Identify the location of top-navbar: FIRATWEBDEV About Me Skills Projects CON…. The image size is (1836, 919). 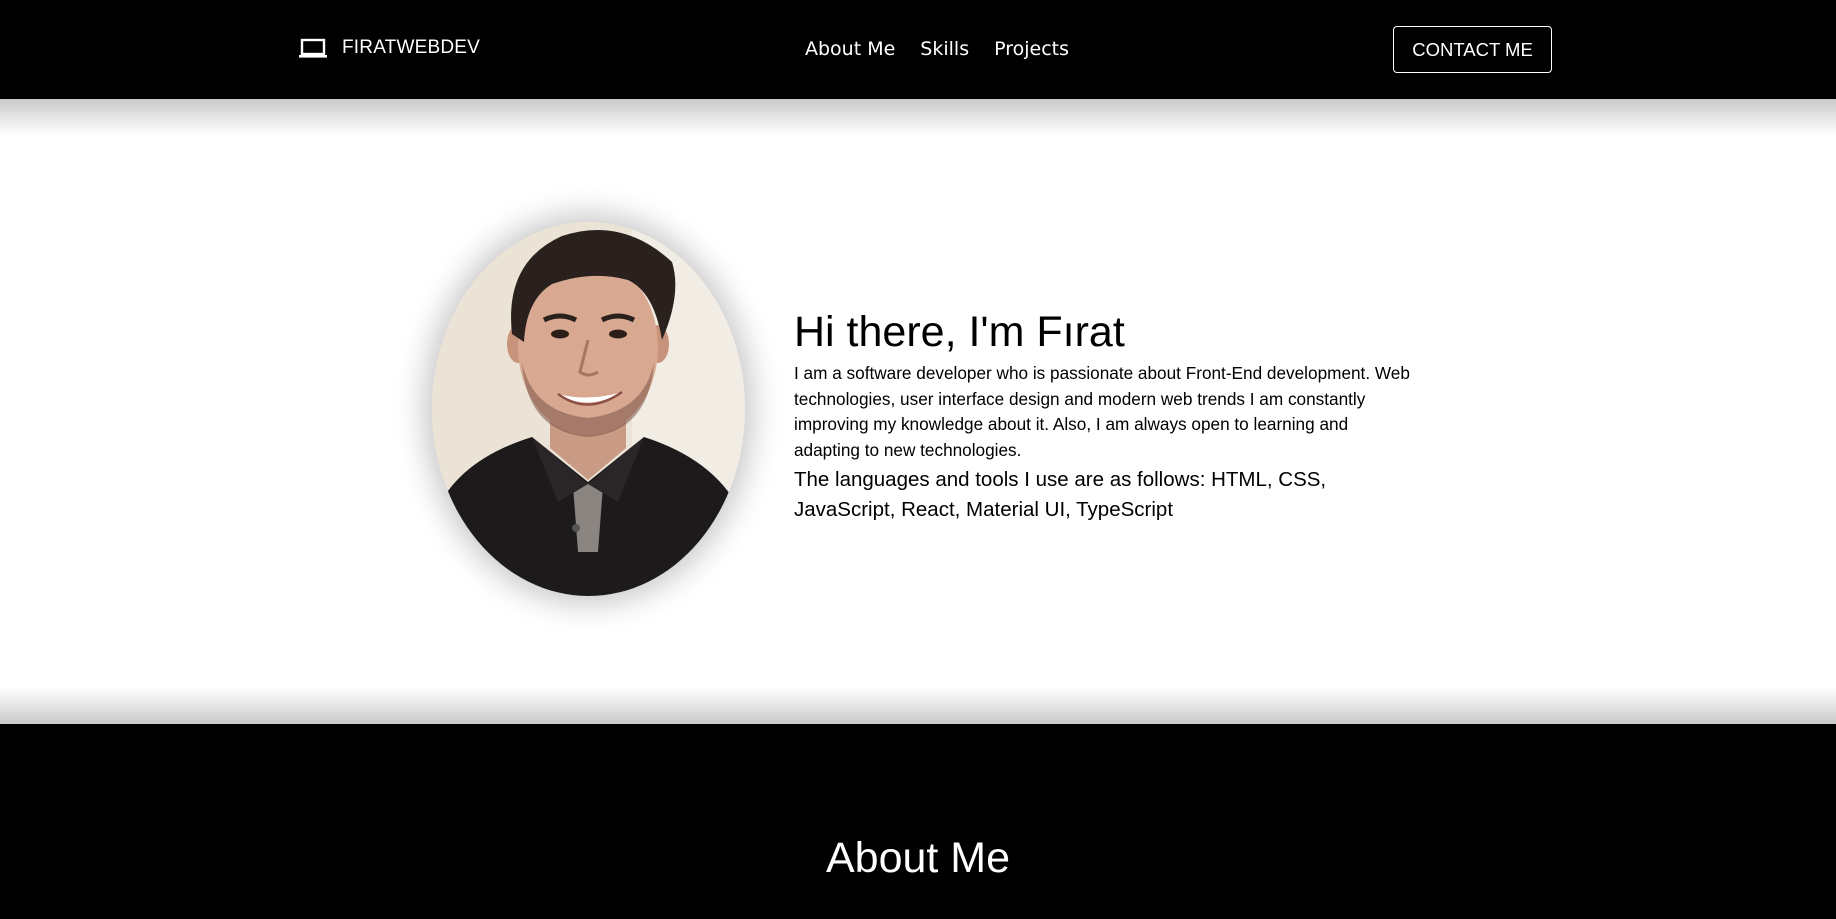
(918, 49).